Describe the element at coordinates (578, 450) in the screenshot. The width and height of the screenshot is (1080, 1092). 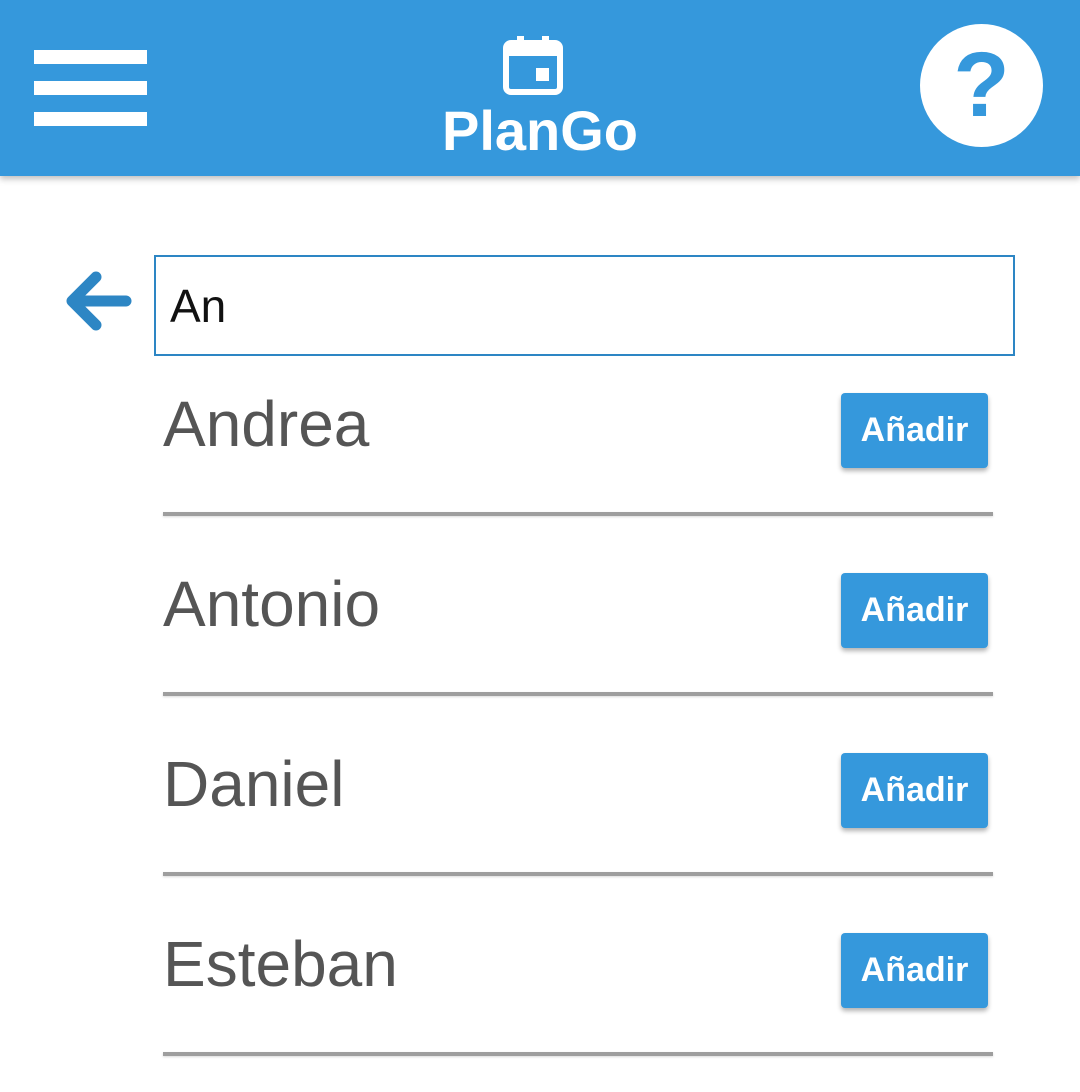
I see `list-item: Andrea Añadir` at that location.